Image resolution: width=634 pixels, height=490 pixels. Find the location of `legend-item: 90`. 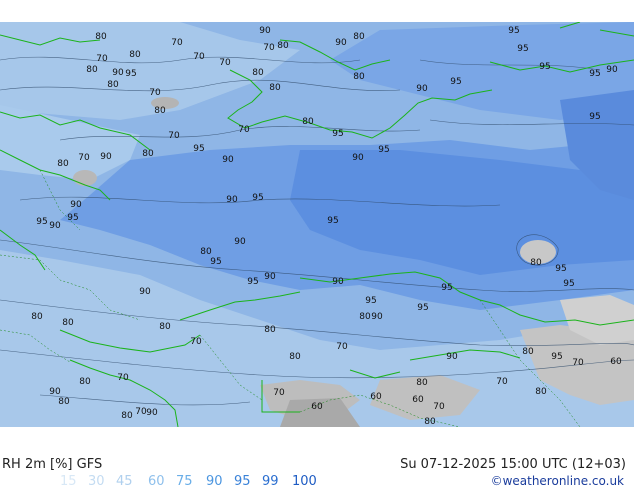

legend-item: 90 is located at coordinates (214, 481).